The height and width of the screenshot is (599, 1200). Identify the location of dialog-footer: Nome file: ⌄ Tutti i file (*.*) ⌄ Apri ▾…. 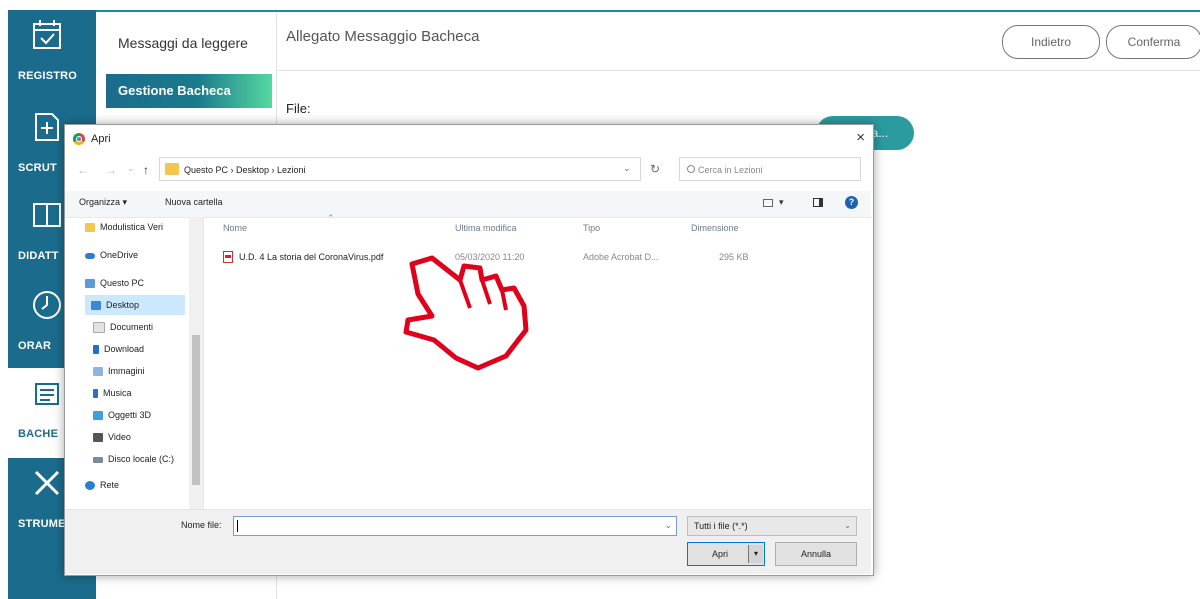
(468, 541).